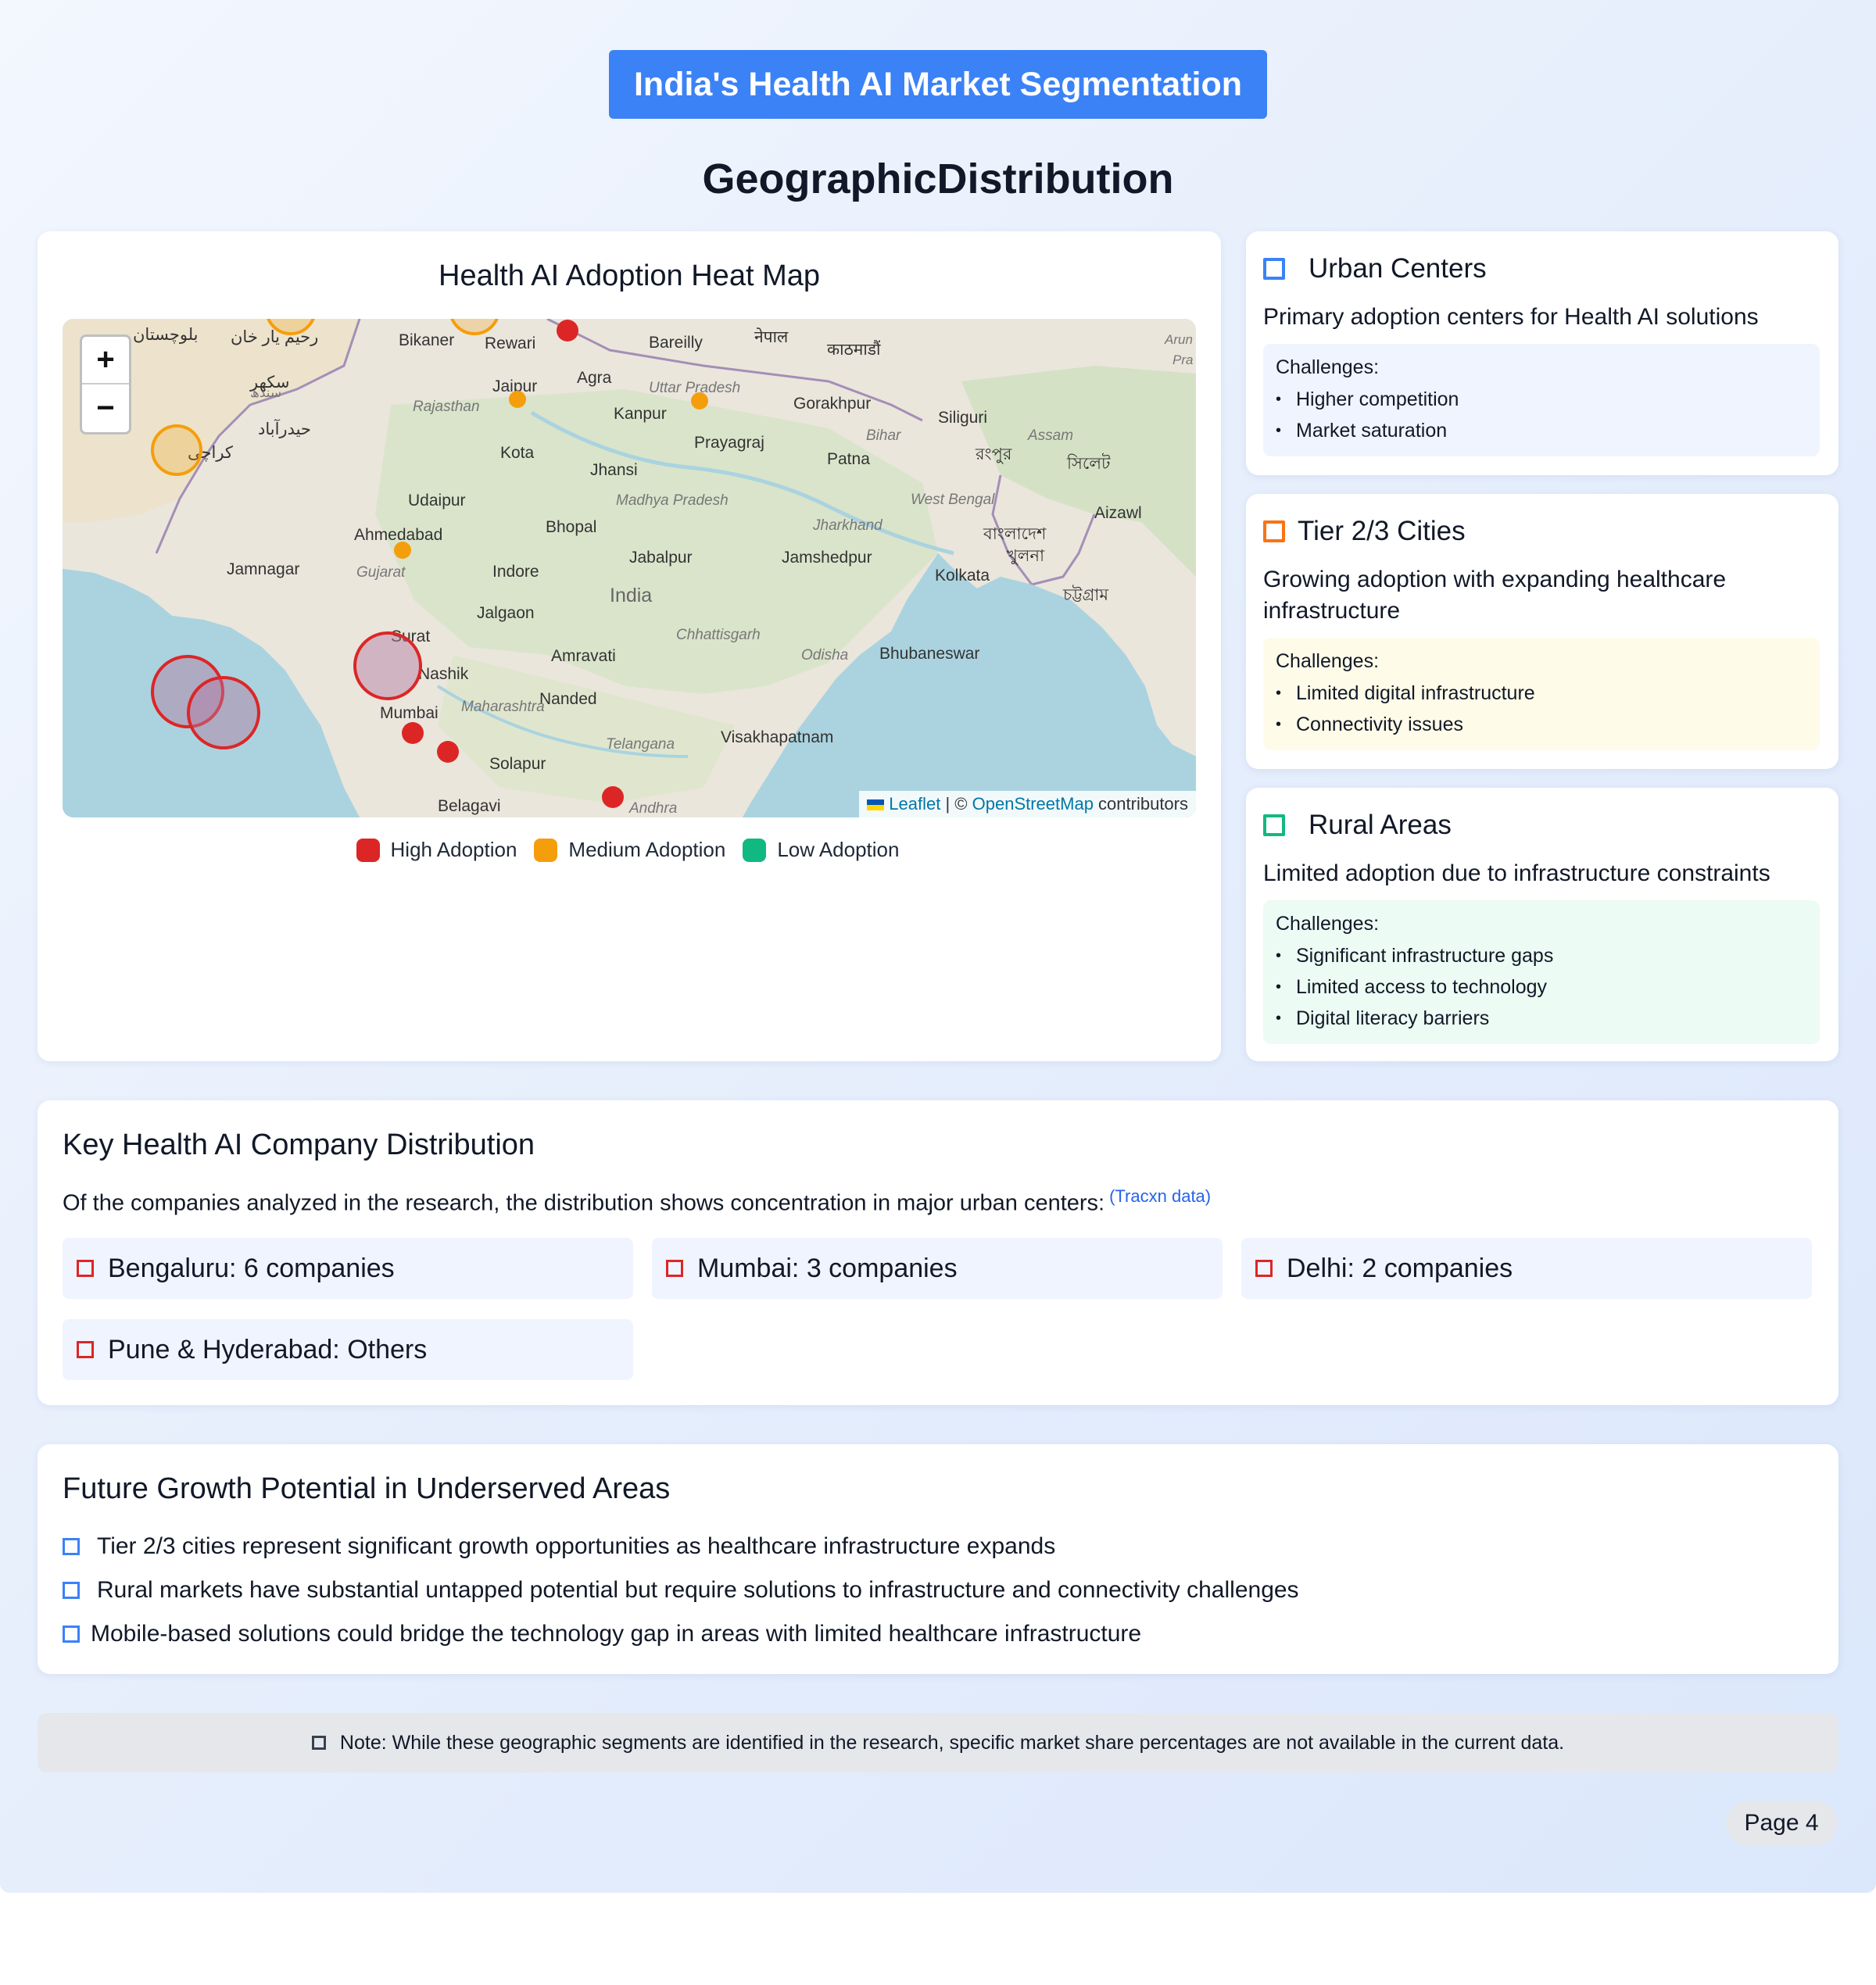 The image size is (1876, 1985). Describe the element at coordinates (265, 393) in the screenshot. I see `map-label: سندھ` at that location.